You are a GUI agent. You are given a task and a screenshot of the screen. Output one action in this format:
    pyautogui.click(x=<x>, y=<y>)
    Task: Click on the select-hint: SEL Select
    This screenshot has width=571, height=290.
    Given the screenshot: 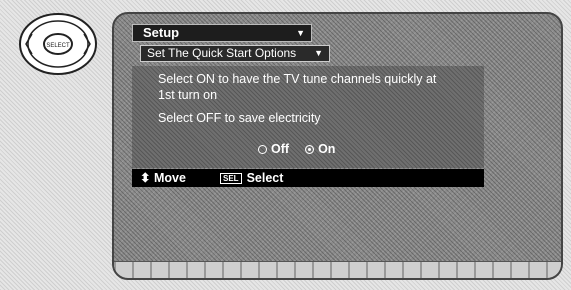 What is the action you would take?
    pyautogui.click(x=251, y=178)
    